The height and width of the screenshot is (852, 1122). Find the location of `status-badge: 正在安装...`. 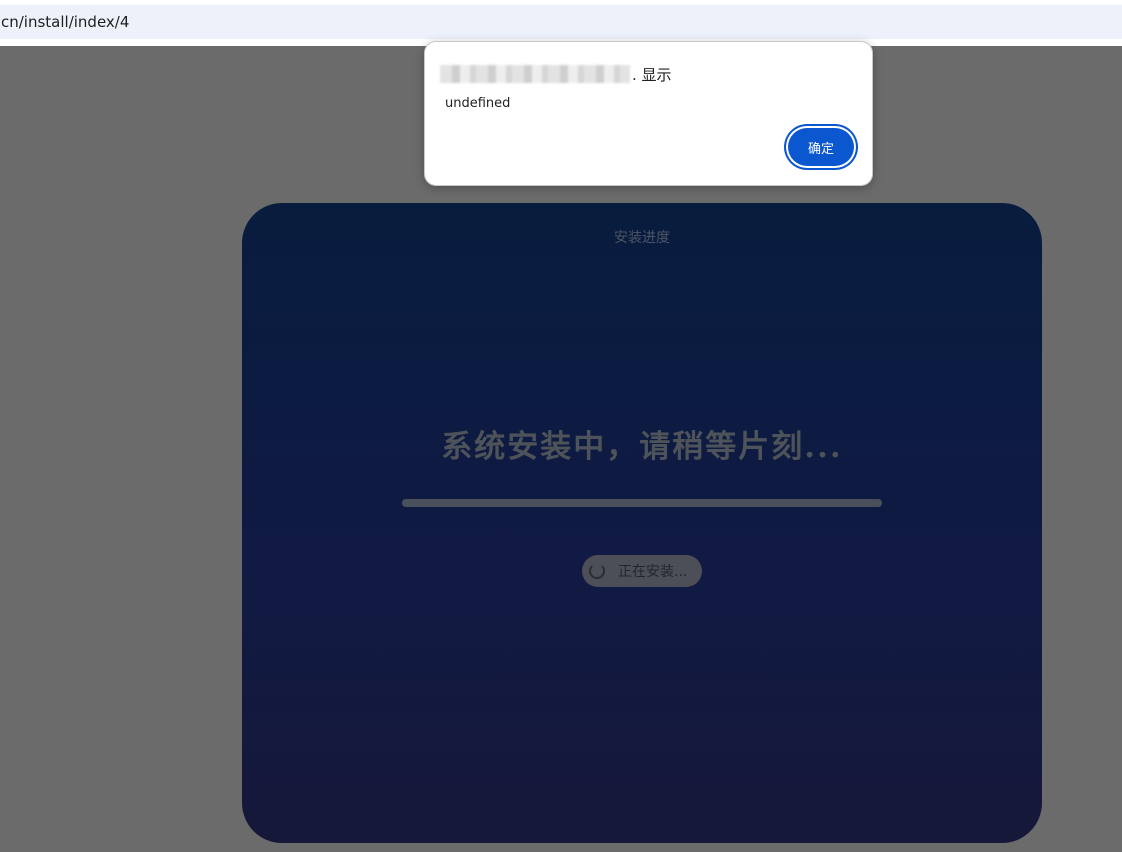

status-badge: 正在安装... is located at coordinates (642, 571).